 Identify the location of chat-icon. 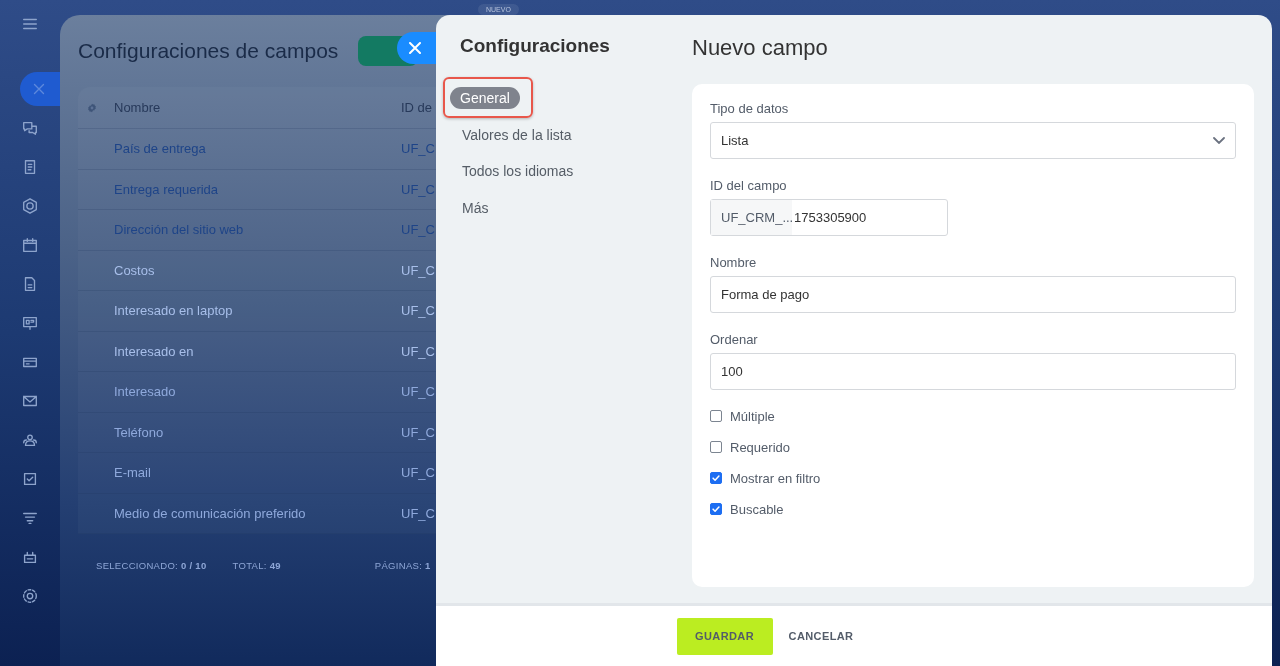
(30, 128).